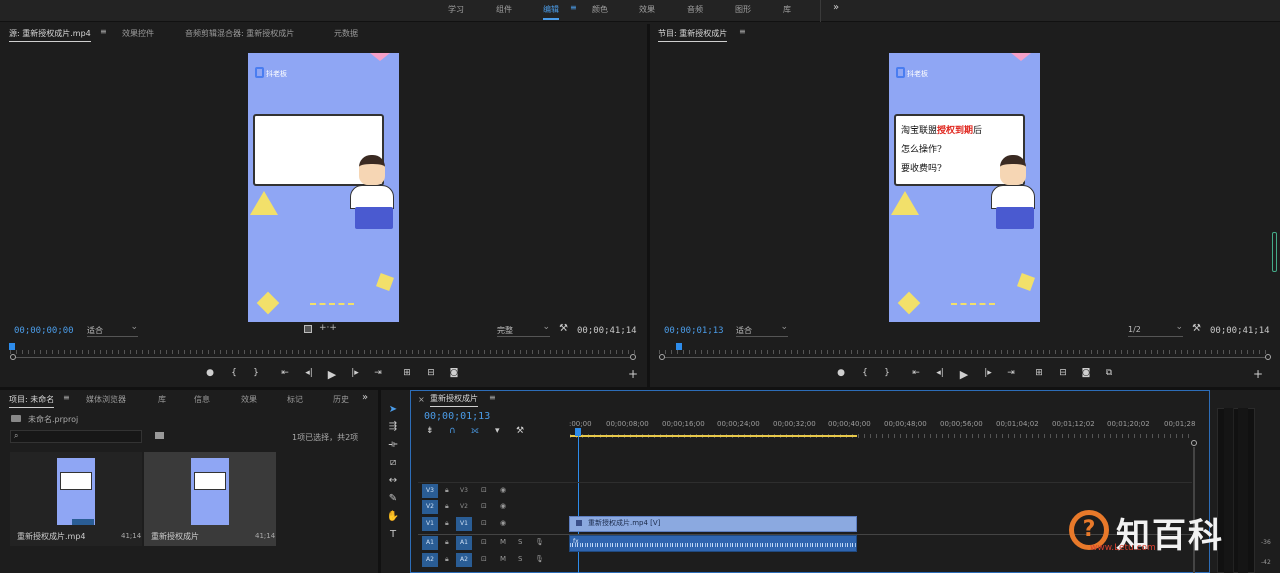  What do you see at coordinates (836, 7) in the screenshot?
I see `workspace-overflow-icon: »` at bounding box center [836, 7].